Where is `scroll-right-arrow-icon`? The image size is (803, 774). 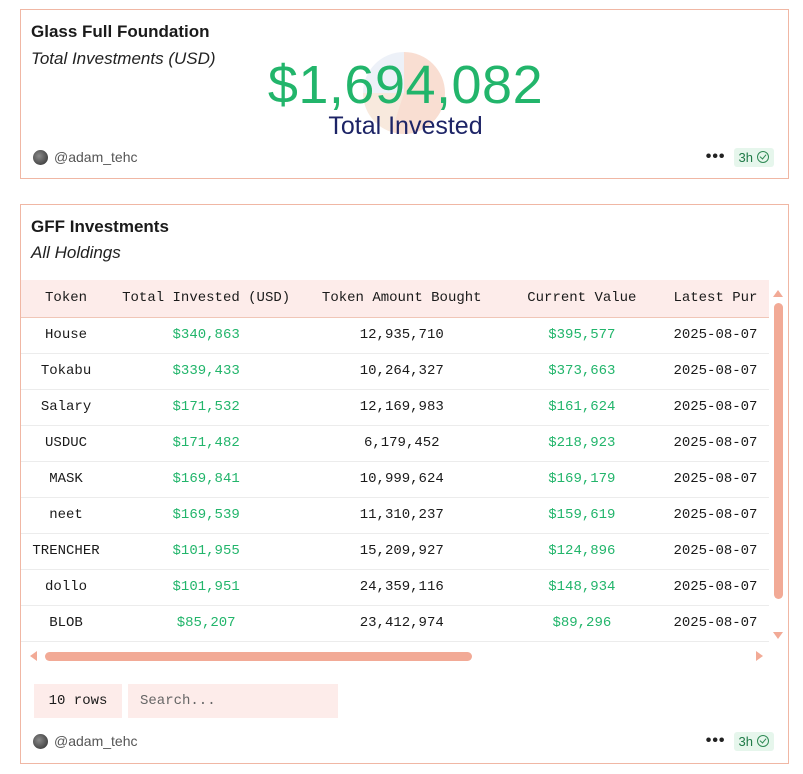
scroll-right-arrow-icon is located at coordinates (759, 656).